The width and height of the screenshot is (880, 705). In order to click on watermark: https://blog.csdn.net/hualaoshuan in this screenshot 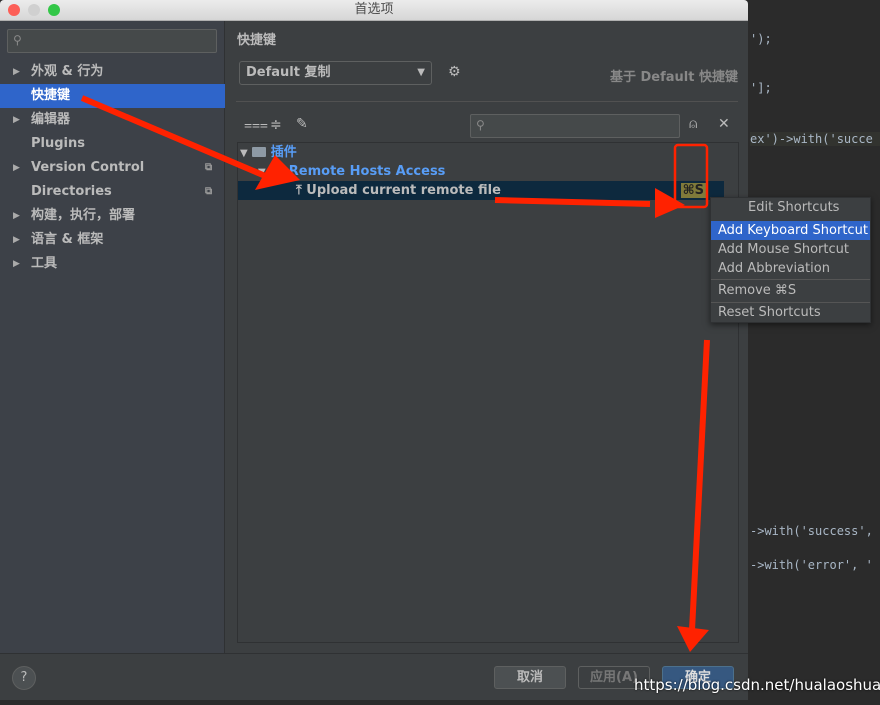, I will do `click(757, 685)`.